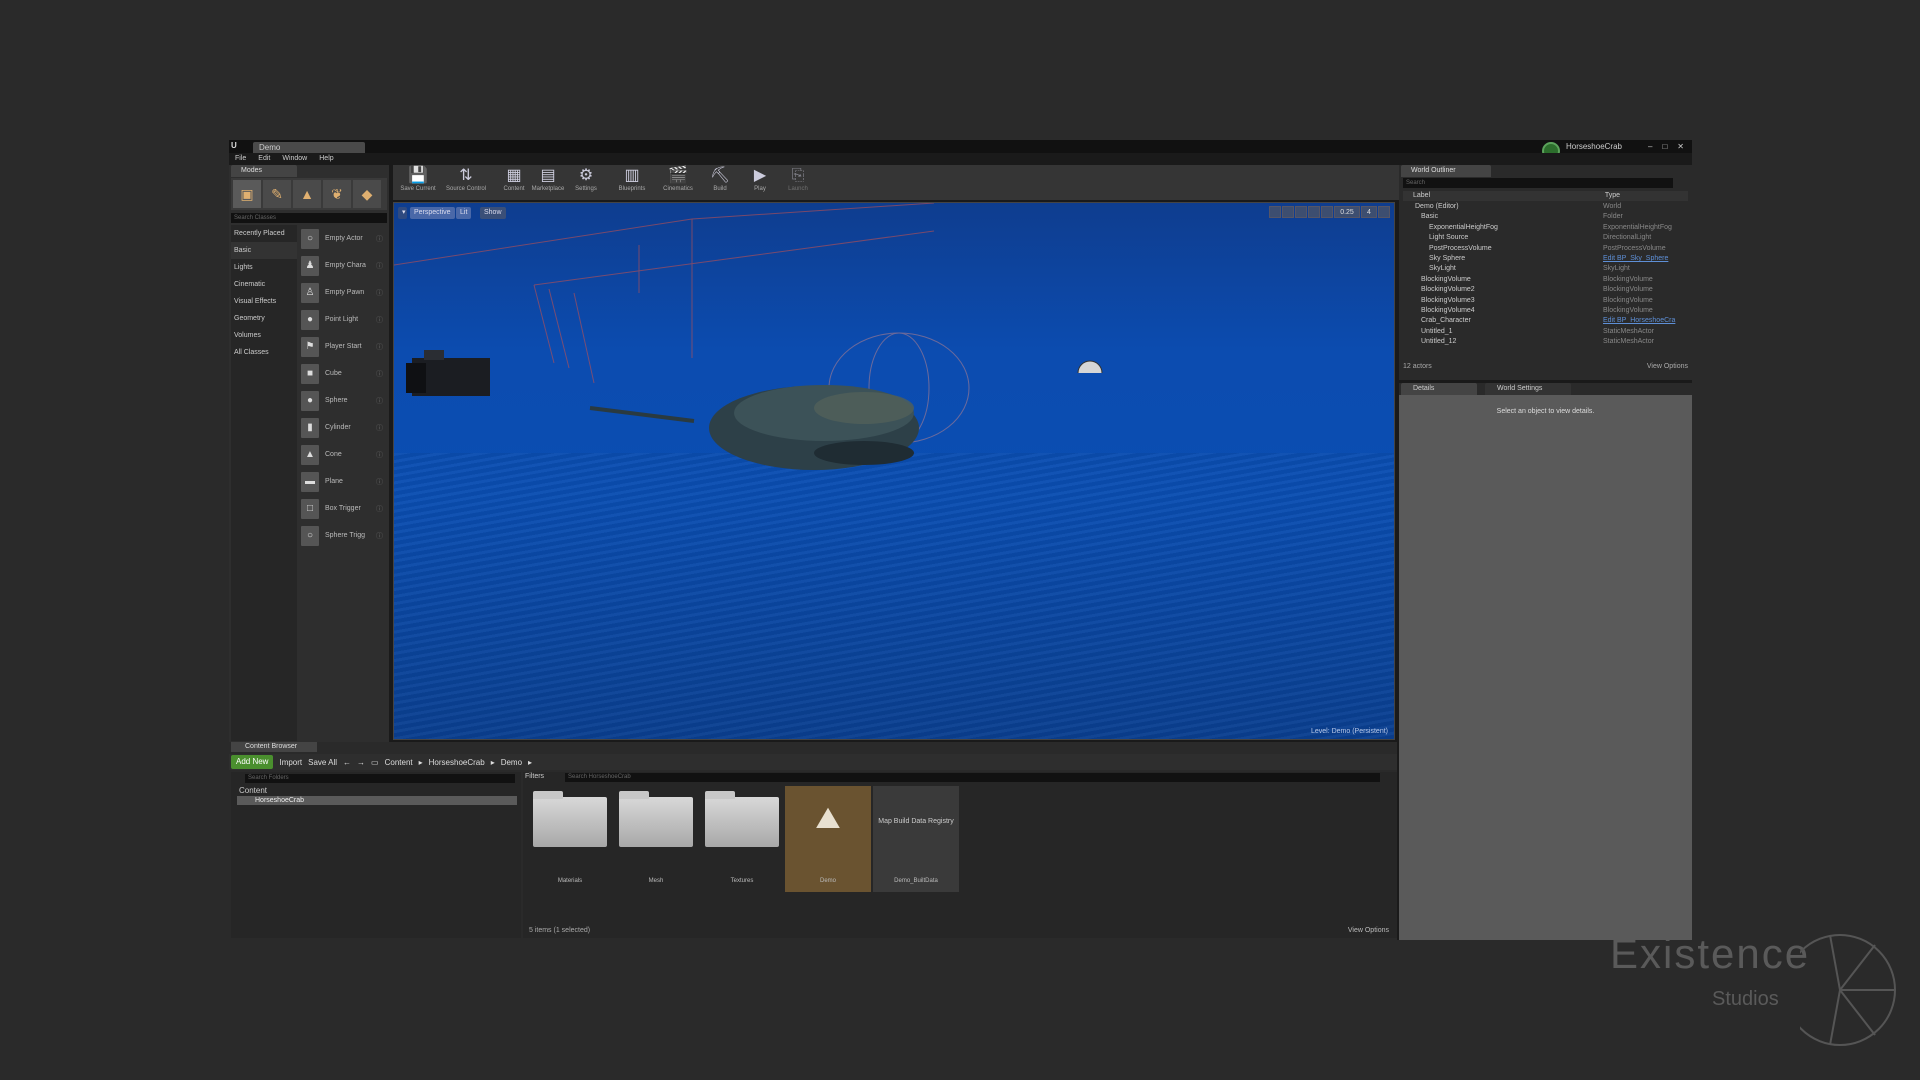 The image size is (1920, 1080). I want to click on settings-button: ⚙ Settings, so click(586, 182).